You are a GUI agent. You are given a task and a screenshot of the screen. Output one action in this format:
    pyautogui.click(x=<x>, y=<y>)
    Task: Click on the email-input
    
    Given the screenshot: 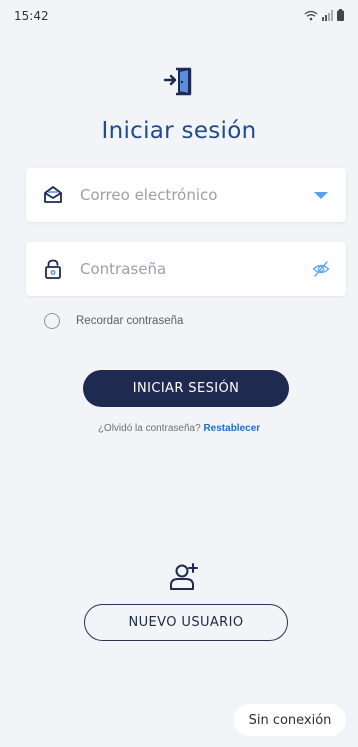 What is the action you would take?
    pyautogui.click(x=185, y=195)
    